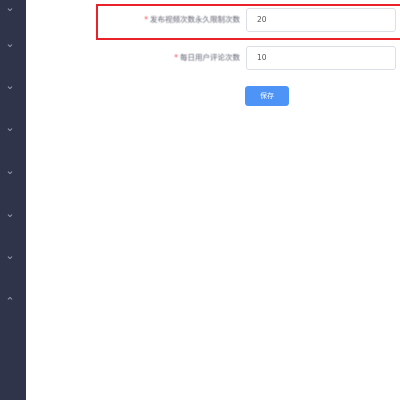 The height and width of the screenshot is (400, 400). Describe the element at coordinates (195, 19) in the screenshot. I see `field-label-text: 发布视频次数永久限制次数` at that location.